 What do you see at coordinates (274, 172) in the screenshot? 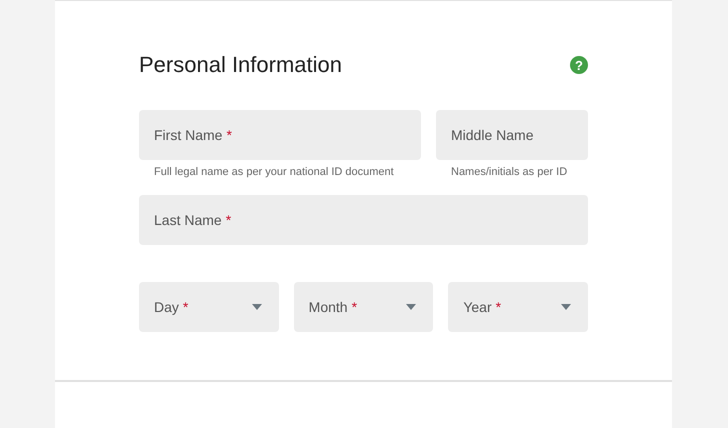
I see `helper-text: Full legal name as per your national ID document` at bounding box center [274, 172].